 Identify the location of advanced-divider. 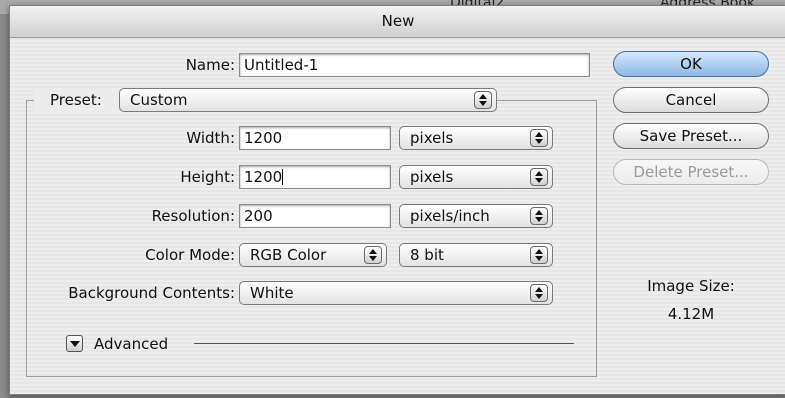
(384, 343).